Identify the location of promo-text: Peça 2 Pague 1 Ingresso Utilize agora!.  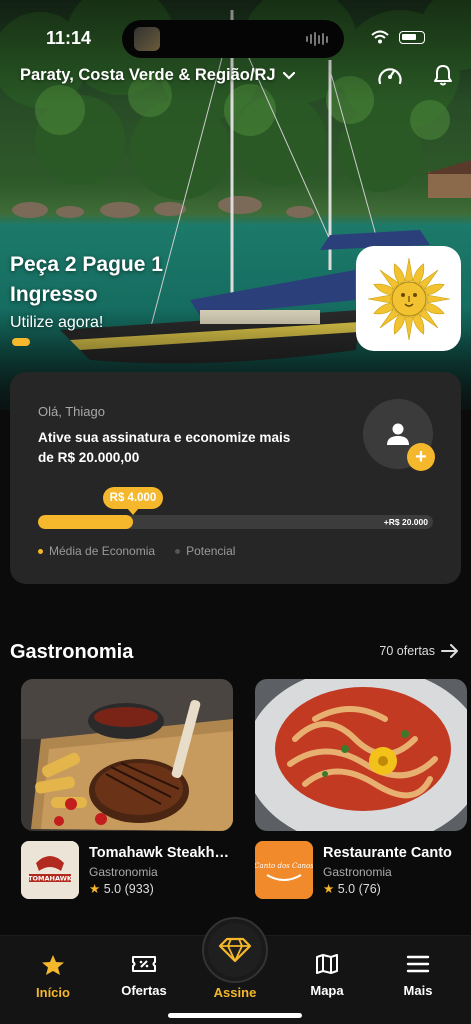
(110, 291).